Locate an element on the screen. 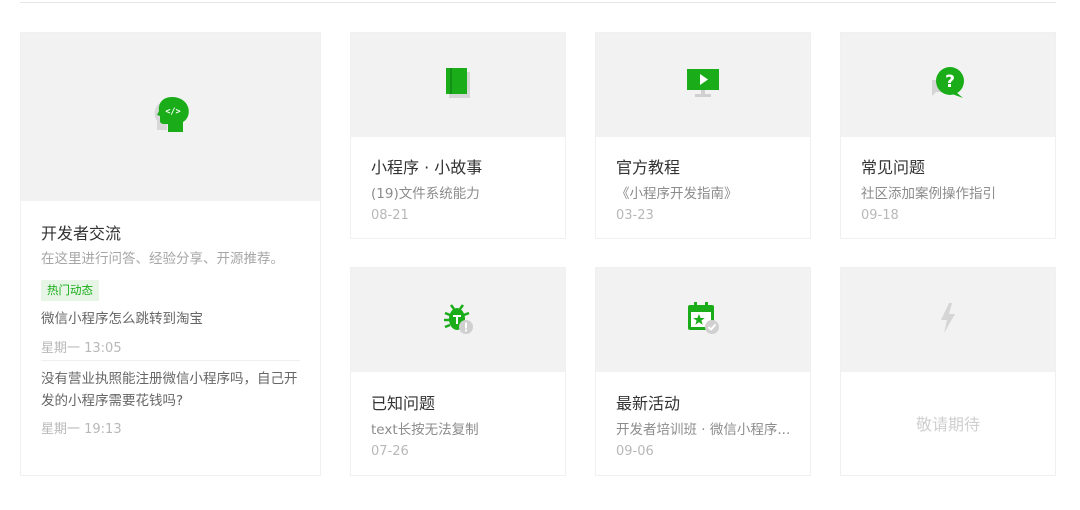 The width and height of the screenshot is (1080, 510). calendar-star-icon is located at coordinates (703, 320).